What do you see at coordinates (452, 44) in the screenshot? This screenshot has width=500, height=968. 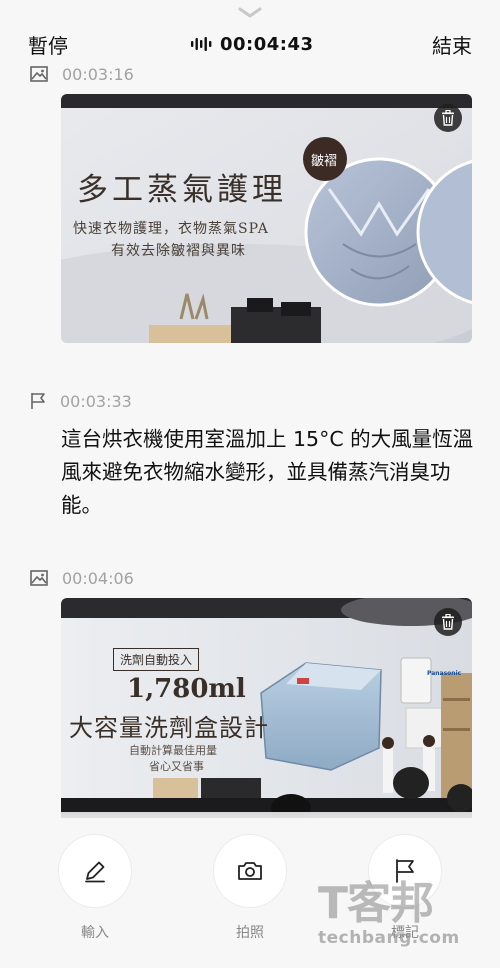 I see `end-button: 結束` at bounding box center [452, 44].